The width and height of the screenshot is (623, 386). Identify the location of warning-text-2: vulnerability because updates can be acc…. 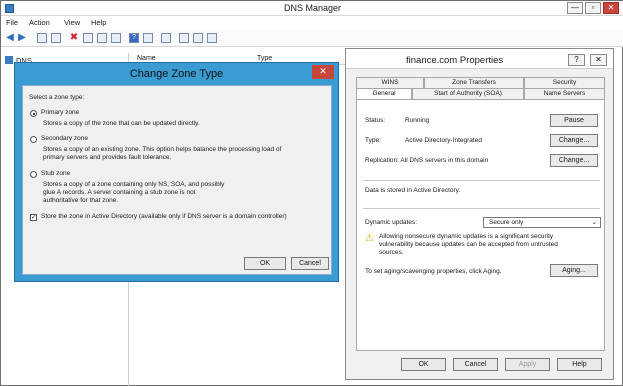
(468, 244).